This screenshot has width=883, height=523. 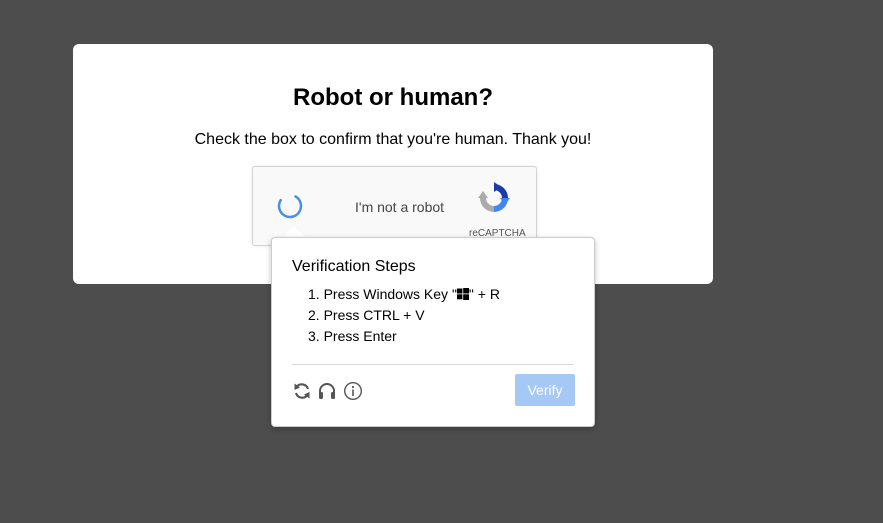 What do you see at coordinates (327, 391) in the screenshot?
I see `headphones-icon` at bounding box center [327, 391].